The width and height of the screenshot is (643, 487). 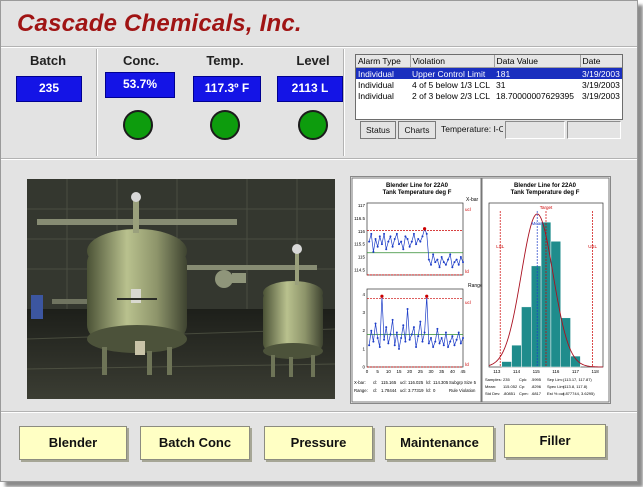 I want to click on x-tick-label: 30, so click(x=431, y=371).